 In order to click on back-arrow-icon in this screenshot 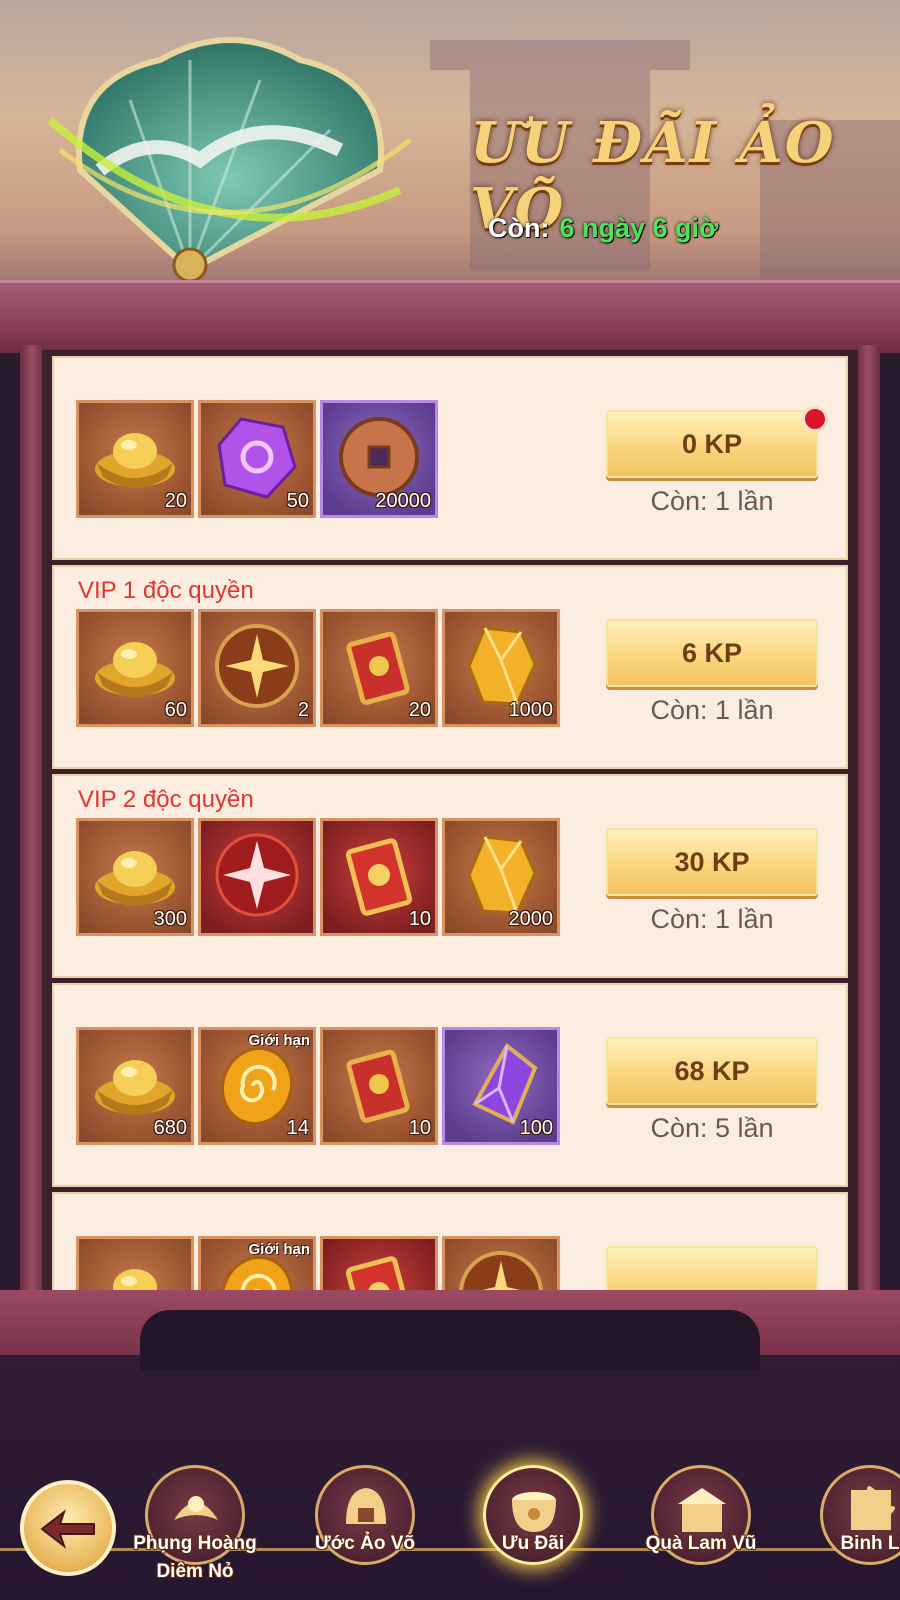, I will do `click(67, 1529)`.